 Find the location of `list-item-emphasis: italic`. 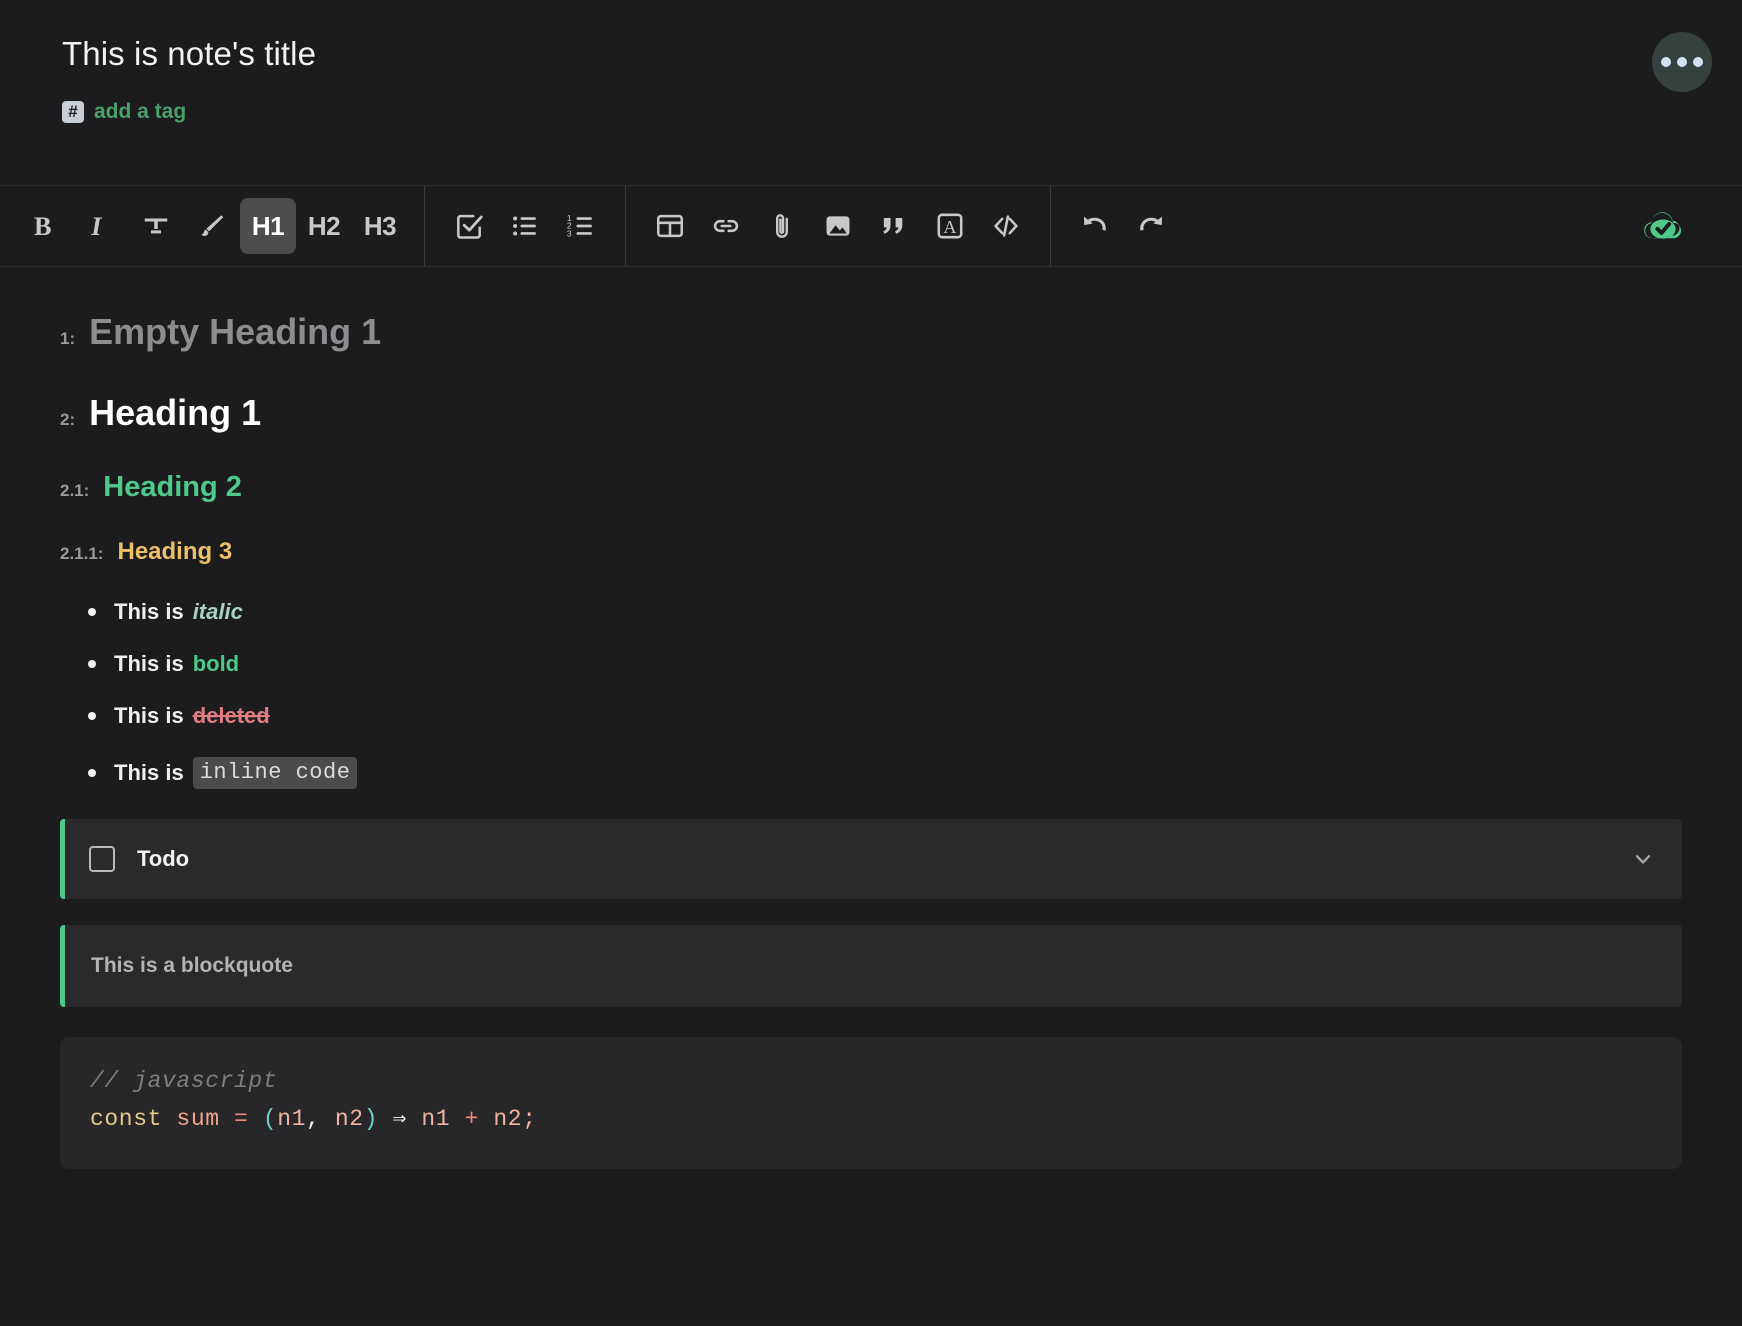

list-item-emphasis: italic is located at coordinates (217, 612).